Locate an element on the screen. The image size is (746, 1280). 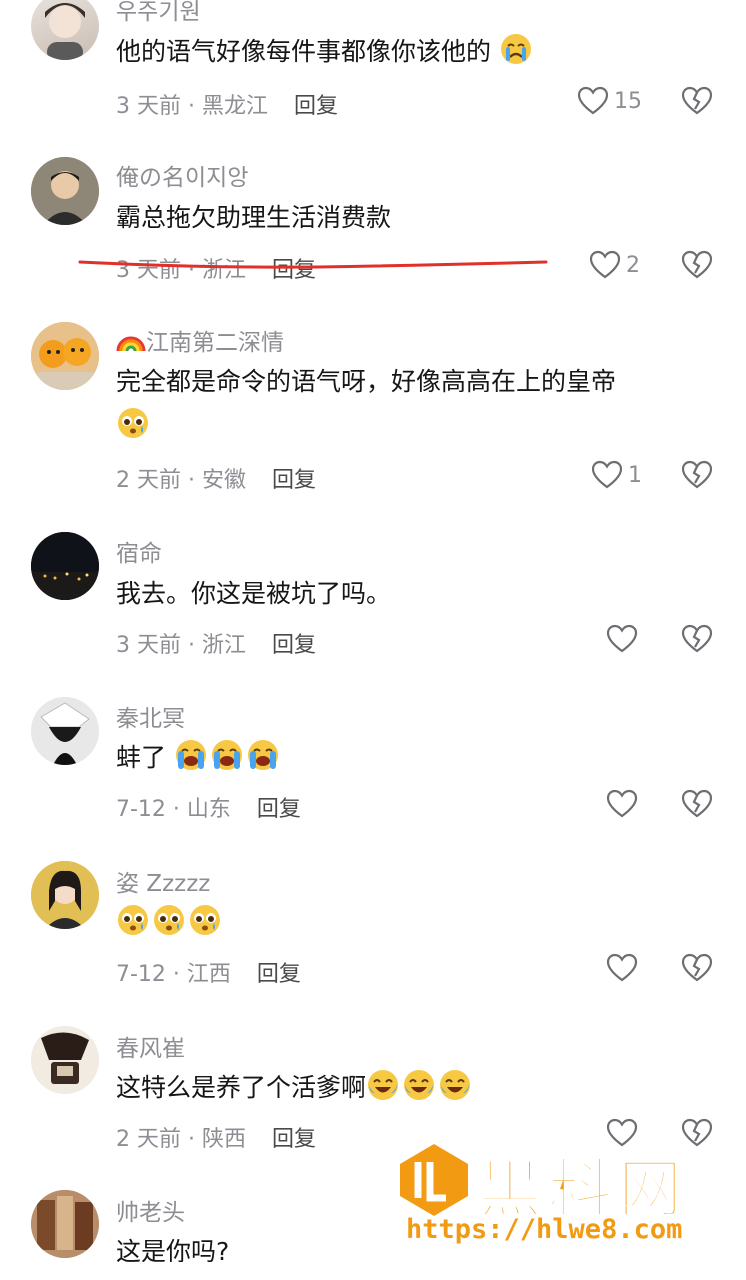
crying-face-emoji-icon is located at coordinates (515, 49).